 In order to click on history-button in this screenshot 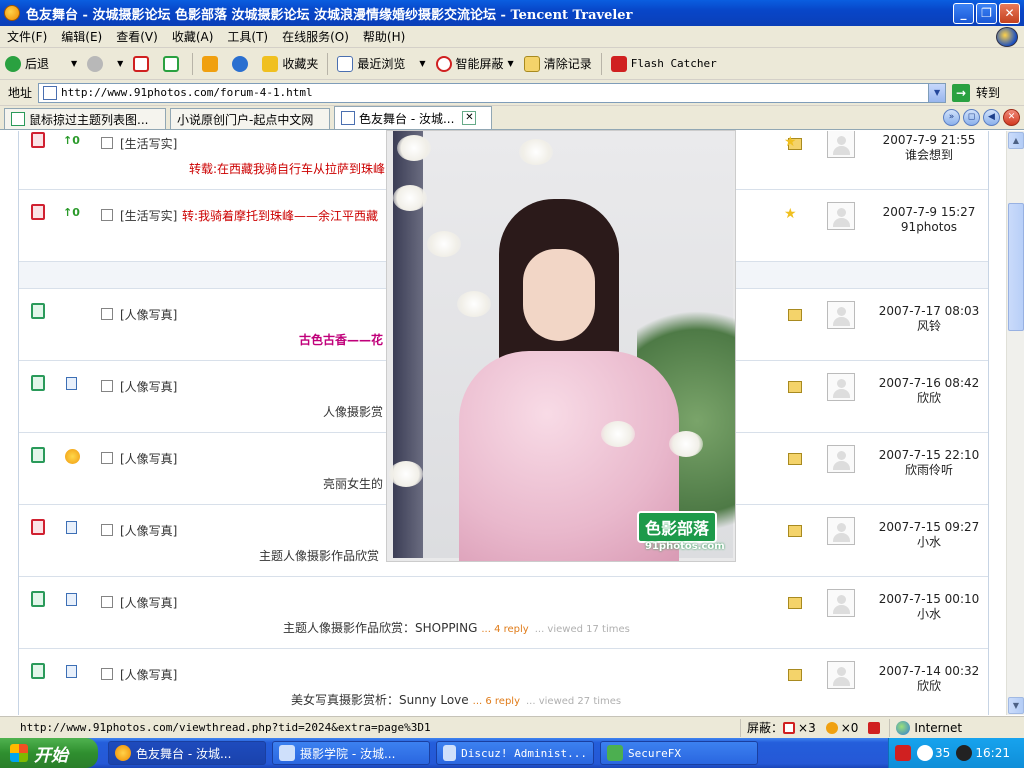, I will do `click(242, 64)`.